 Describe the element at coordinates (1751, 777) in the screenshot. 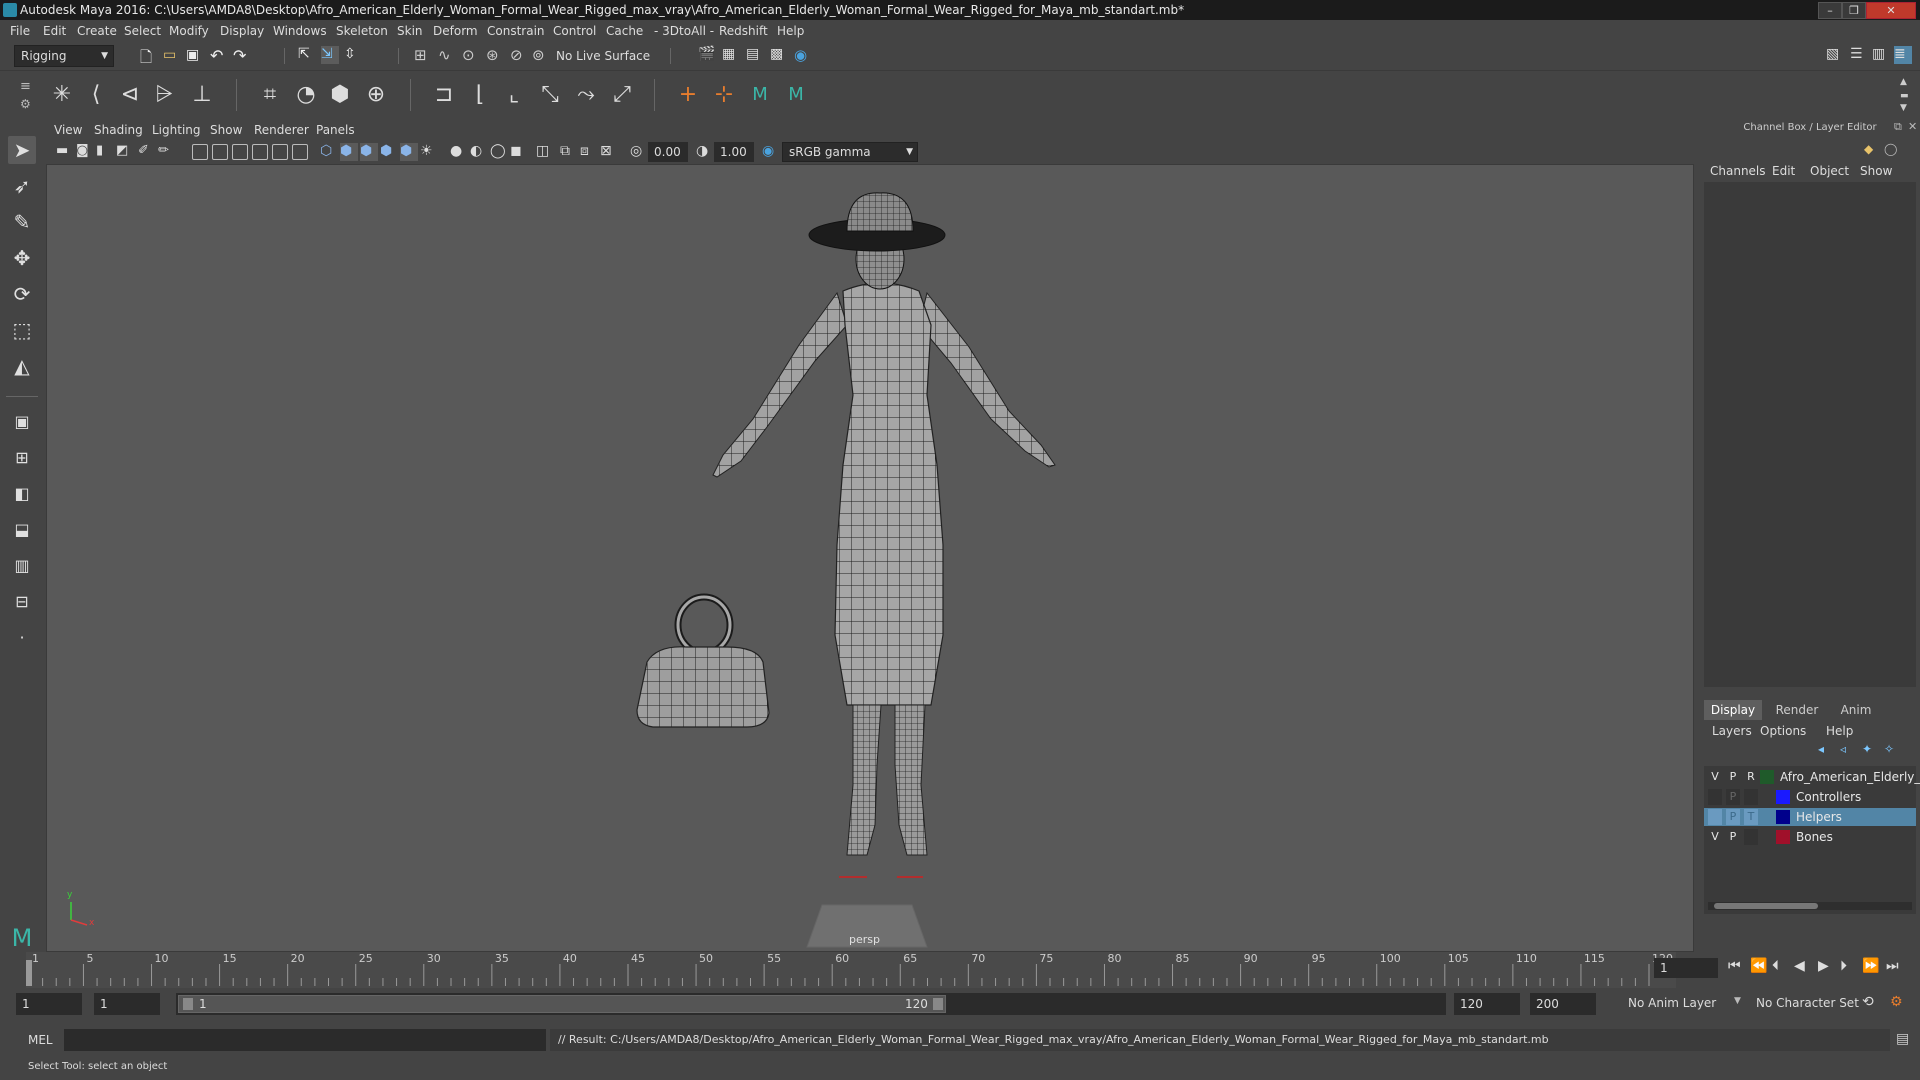

I see `layer-display-type-toggle: R` at that location.